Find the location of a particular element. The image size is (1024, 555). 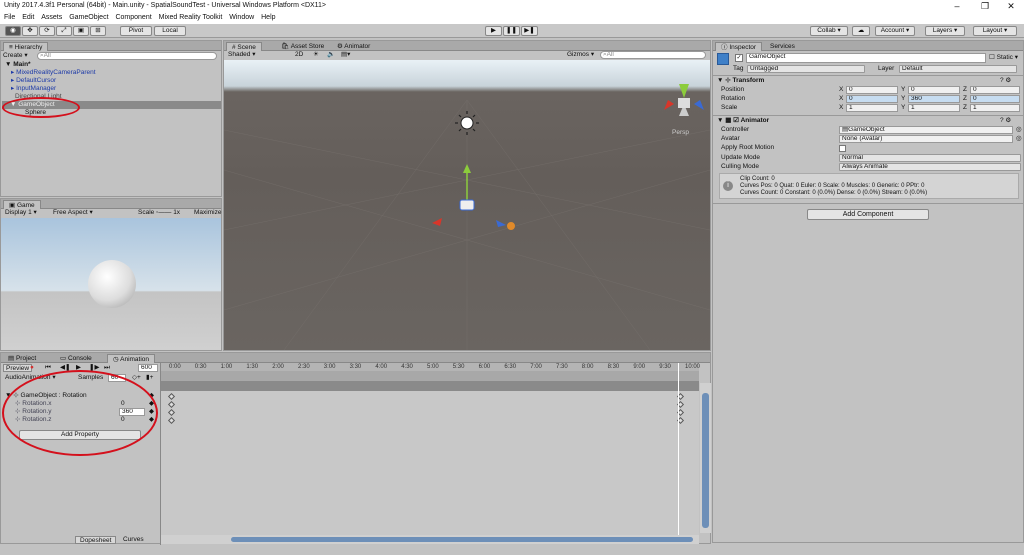

move-gizmo is located at coordinates (473, 197).